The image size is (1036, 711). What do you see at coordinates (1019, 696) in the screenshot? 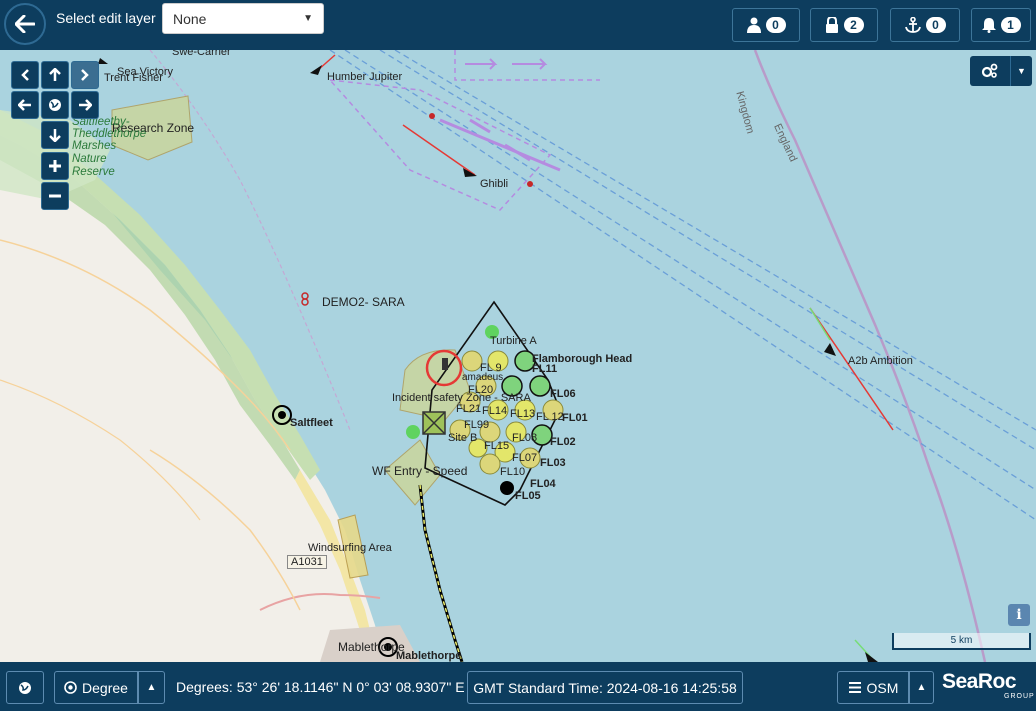
I see `brand-sub-label: GROUP` at bounding box center [1019, 696].